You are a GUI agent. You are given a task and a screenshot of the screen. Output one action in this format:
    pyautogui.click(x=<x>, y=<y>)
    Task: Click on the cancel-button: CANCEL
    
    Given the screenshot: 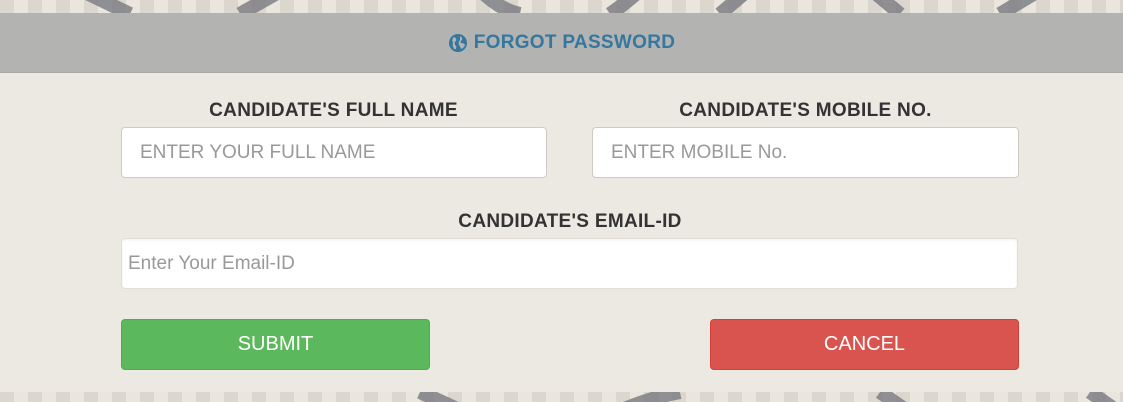 What is the action you would take?
    pyautogui.click(x=864, y=344)
    